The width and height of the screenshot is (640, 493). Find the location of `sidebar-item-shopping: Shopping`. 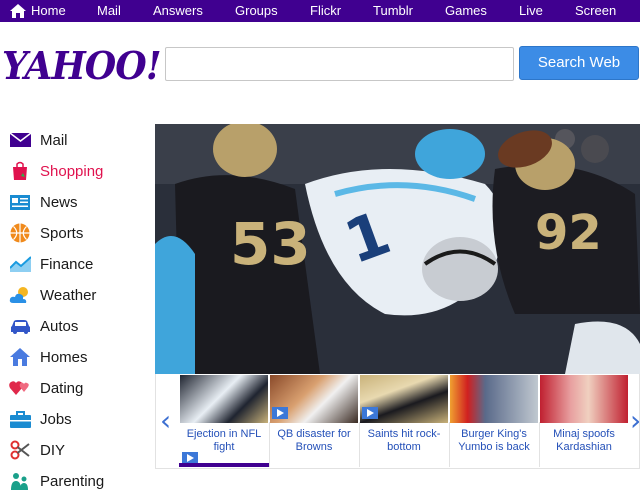

sidebar-item-shopping: Shopping is located at coordinates (56, 171).